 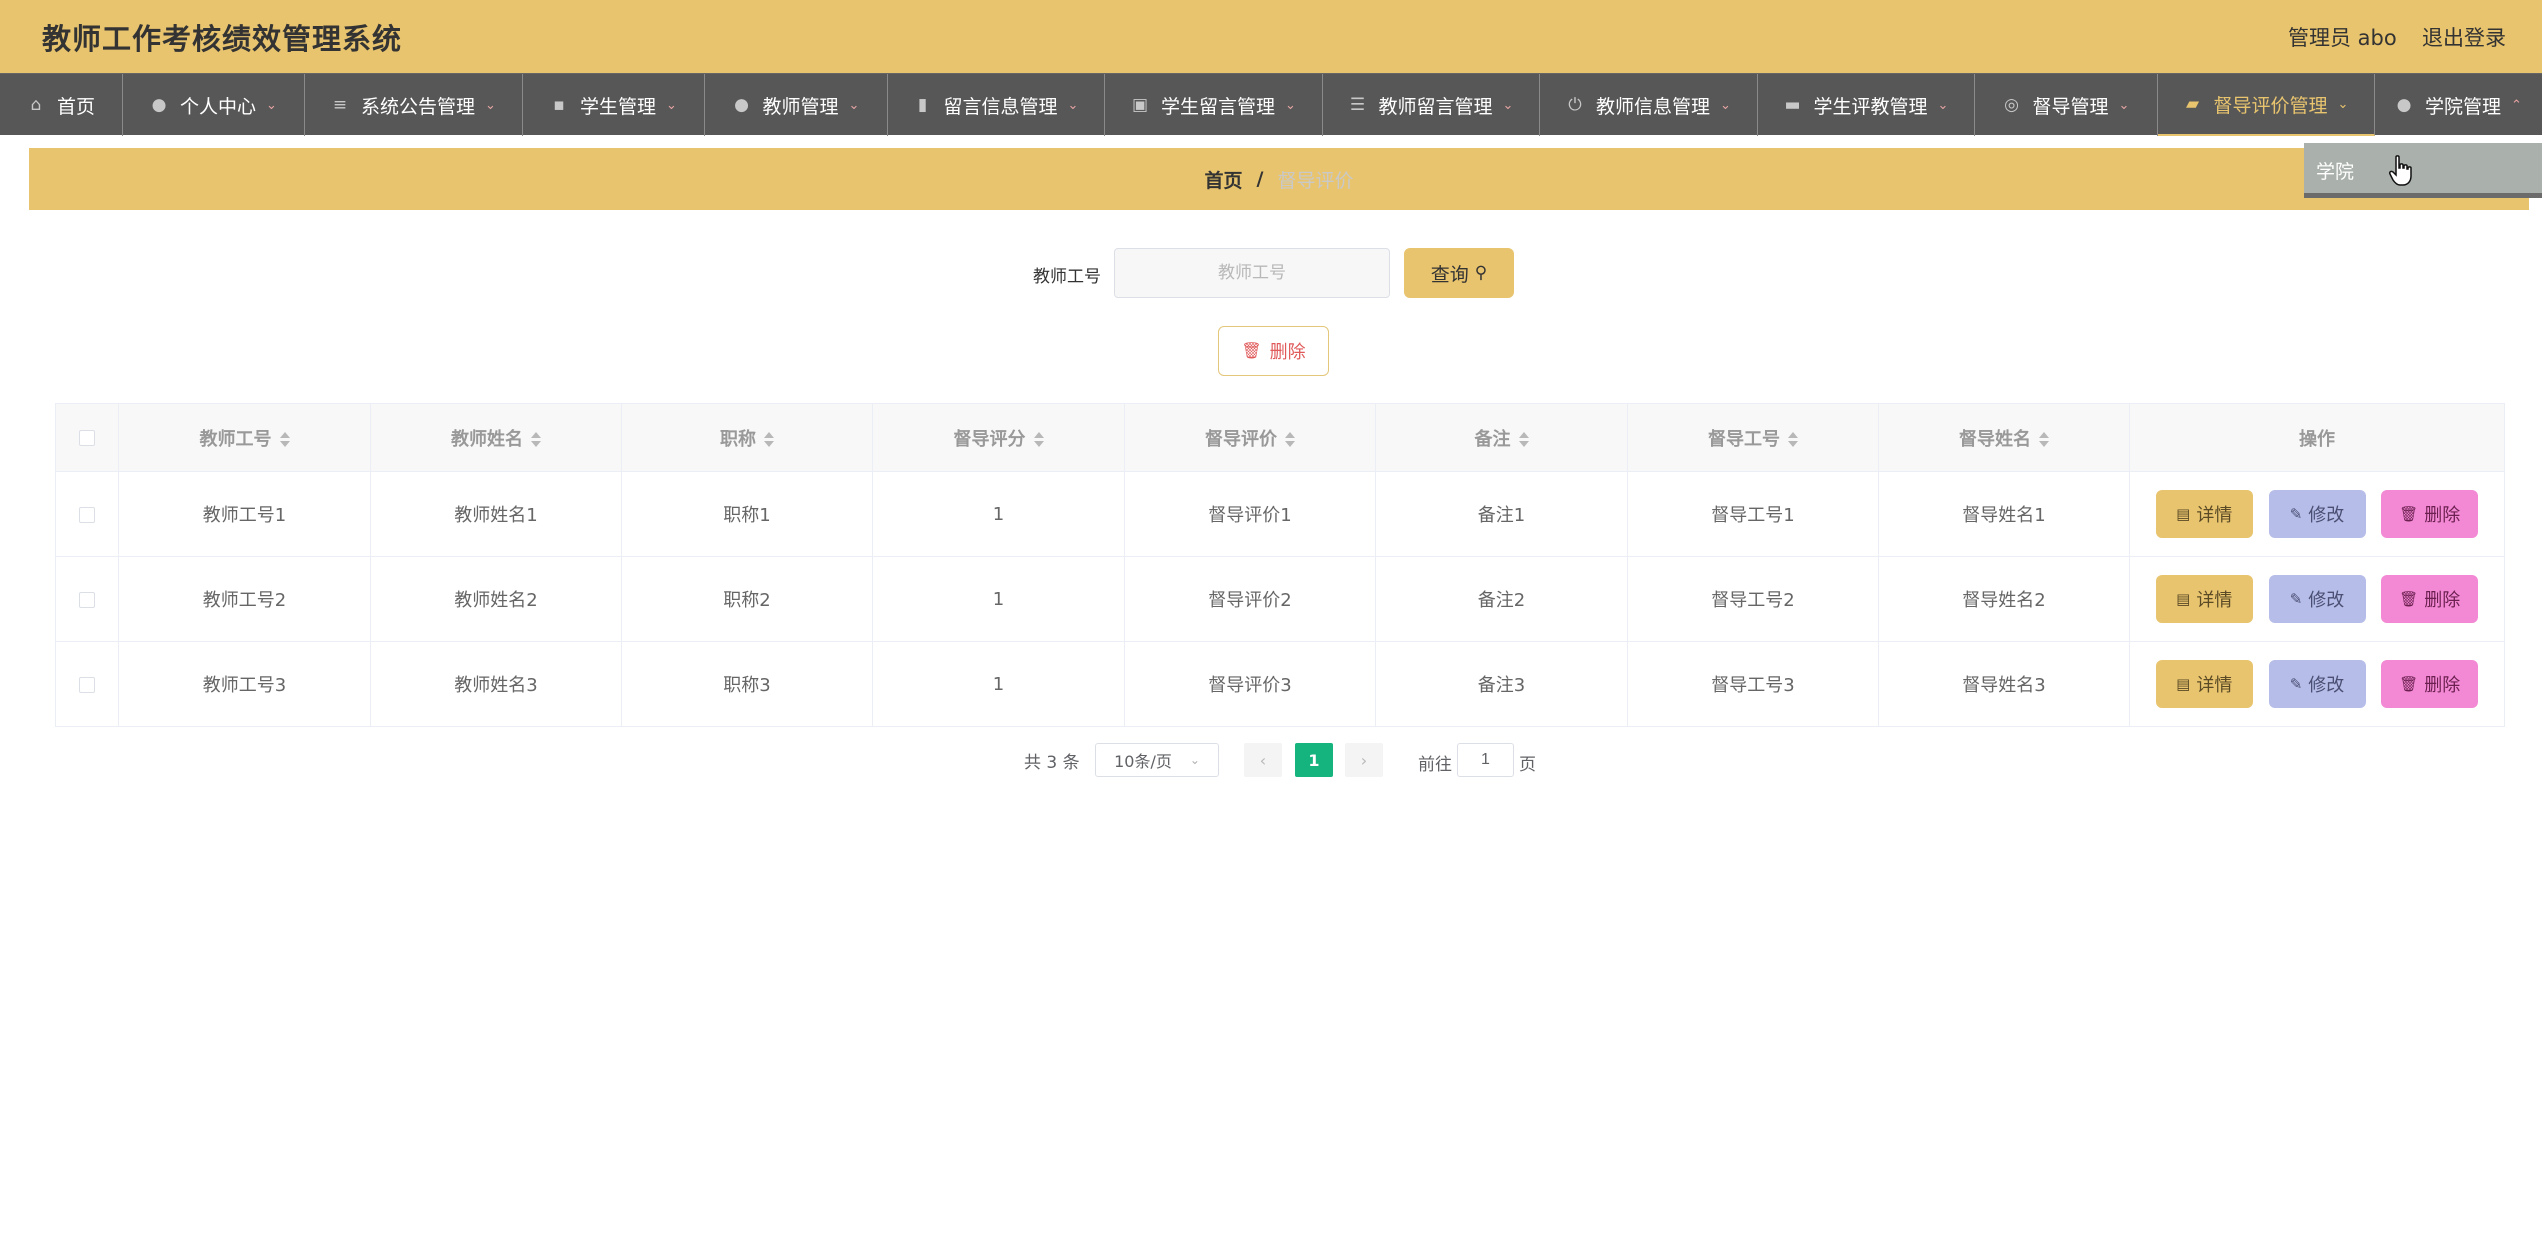 I want to click on column-header-label: 督导评分, so click(x=989, y=439).